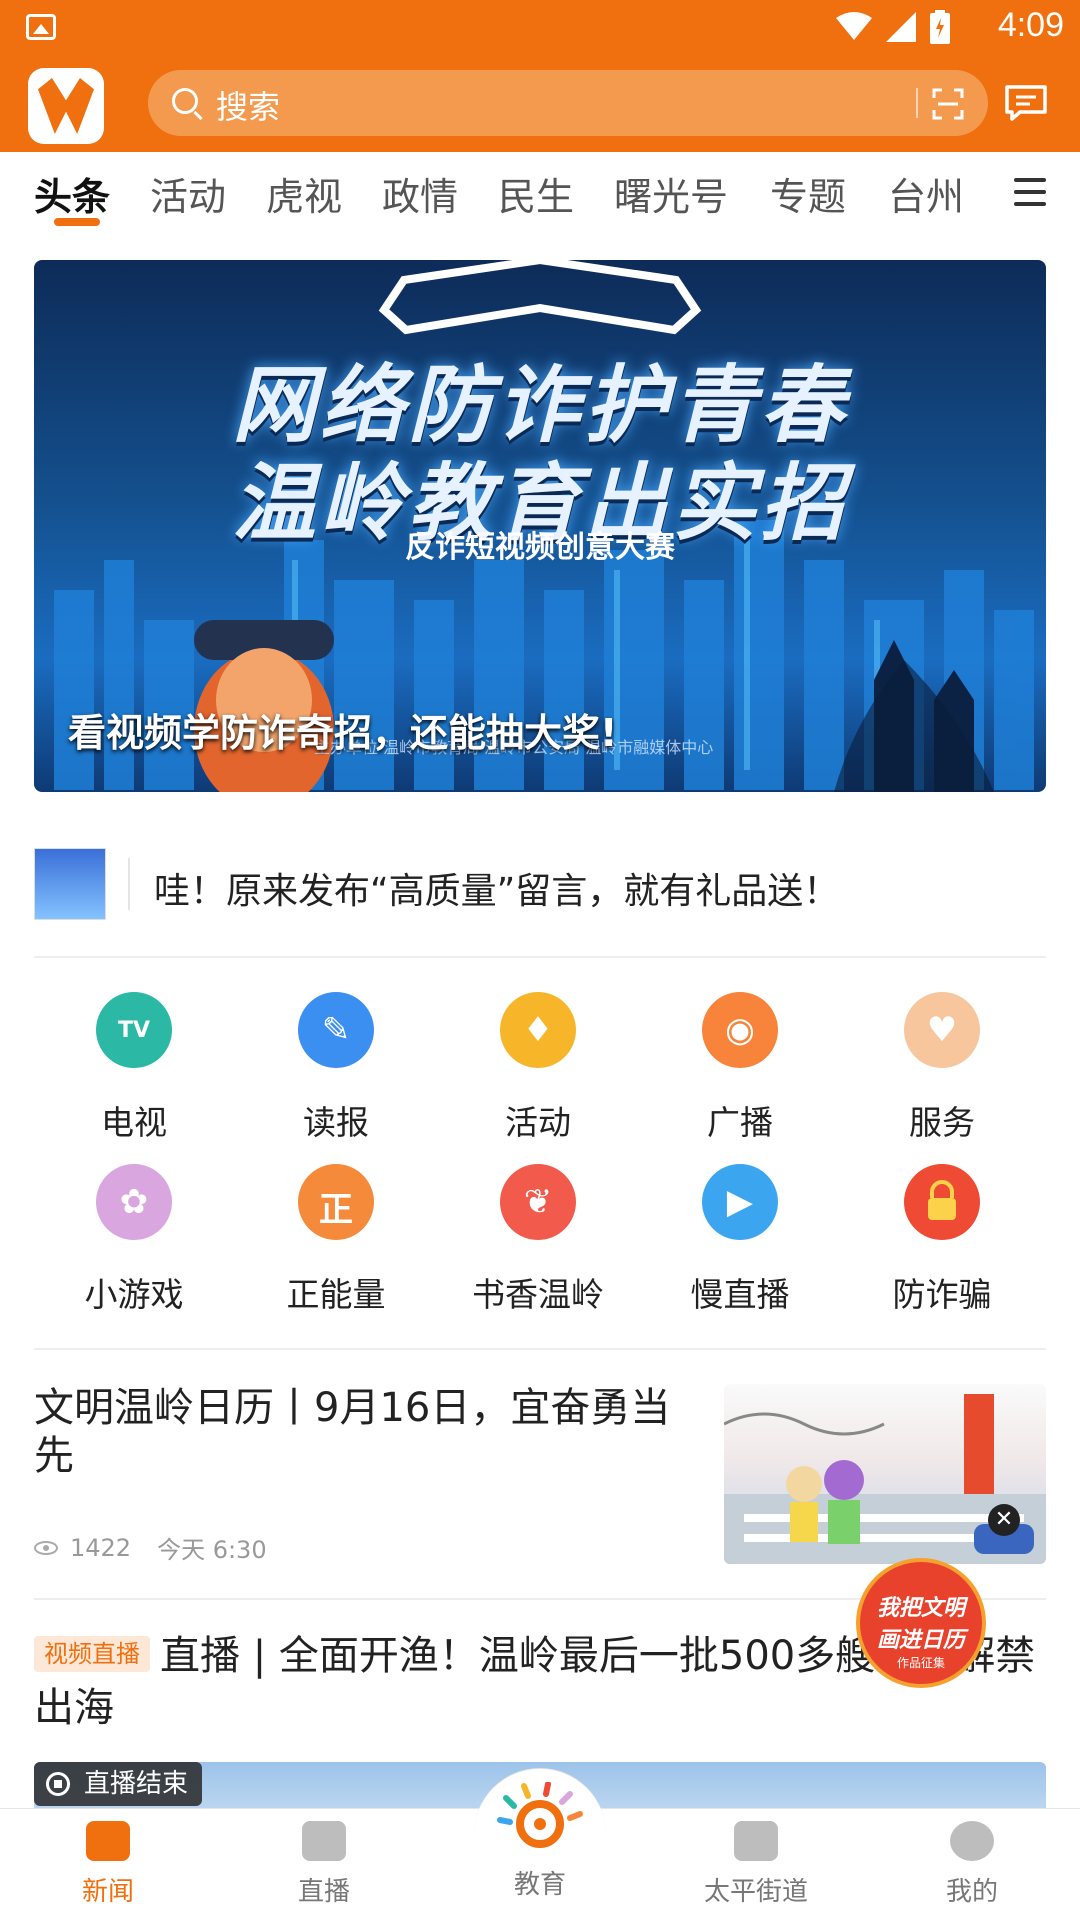 The width and height of the screenshot is (1080, 1920). Describe the element at coordinates (118, 1784) in the screenshot. I see `live-ended-badge: 直播结束` at that location.